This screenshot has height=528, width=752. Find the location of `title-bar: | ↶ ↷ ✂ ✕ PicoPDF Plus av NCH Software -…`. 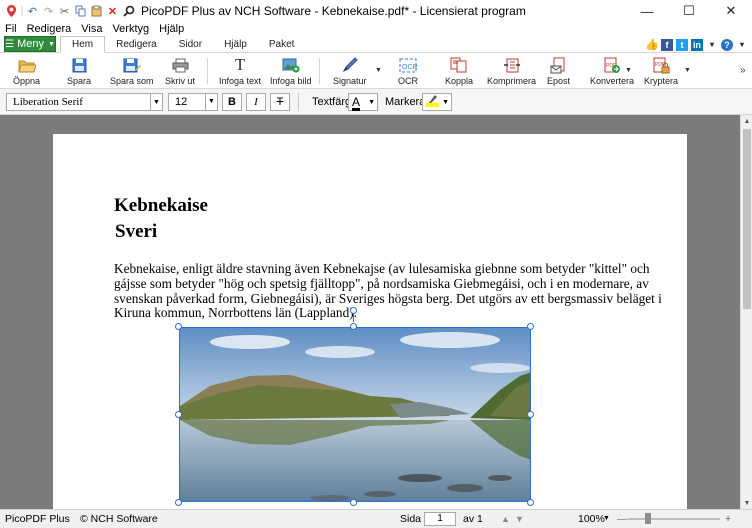

title-bar: | ↶ ↷ ✂ ✕ PicoPDF Plus av NCH Software -… is located at coordinates (376, 11).